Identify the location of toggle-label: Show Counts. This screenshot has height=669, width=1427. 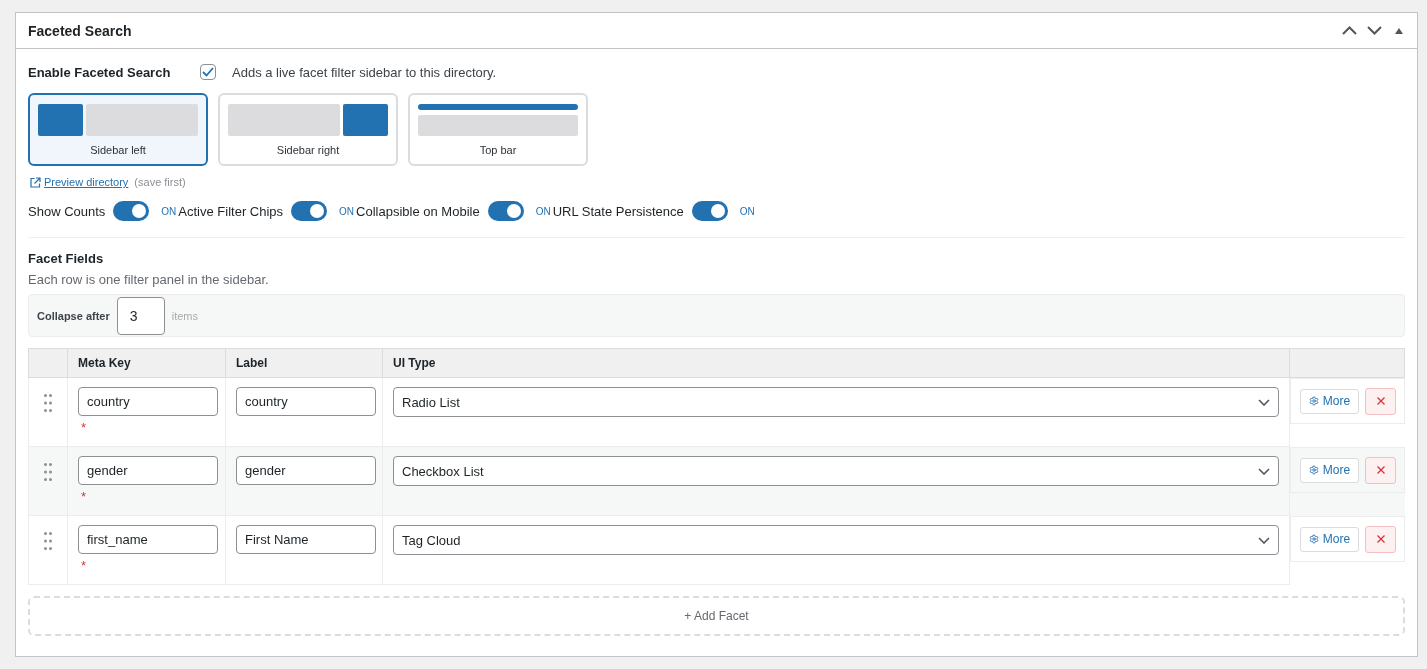
(67, 211).